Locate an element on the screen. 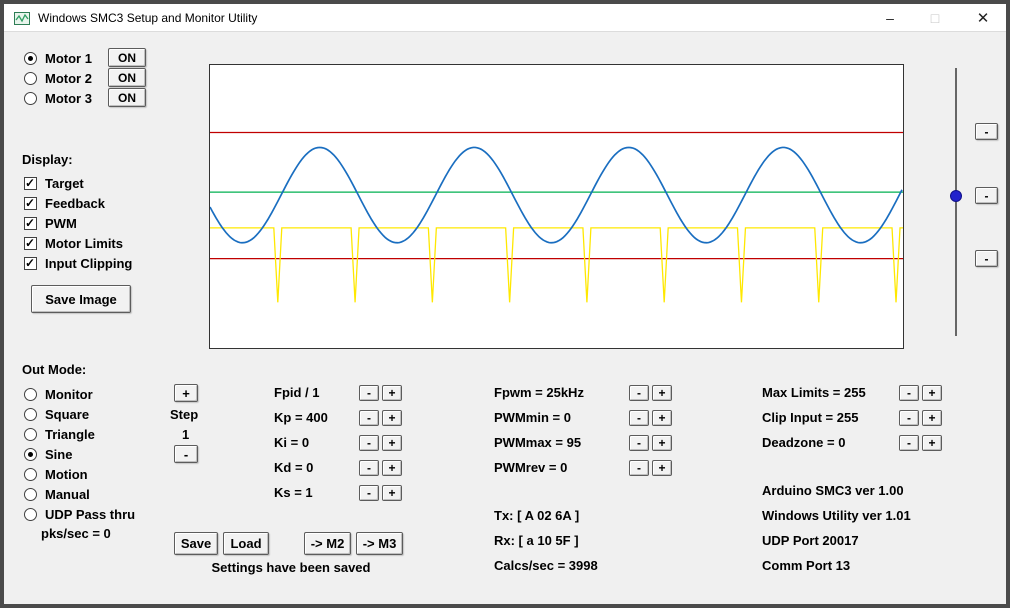 Image resolution: width=1010 pixels, height=608 pixels. motor-2-label: Motor 2 is located at coordinates (68, 78).